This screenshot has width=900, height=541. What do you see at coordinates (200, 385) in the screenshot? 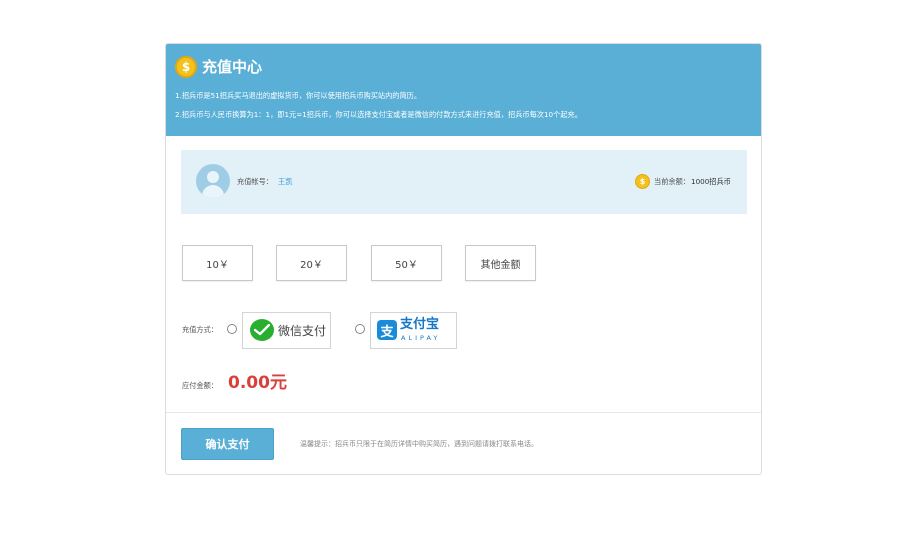
I see `amount-due-label: 应付金额：` at bounding box center [200, 385].